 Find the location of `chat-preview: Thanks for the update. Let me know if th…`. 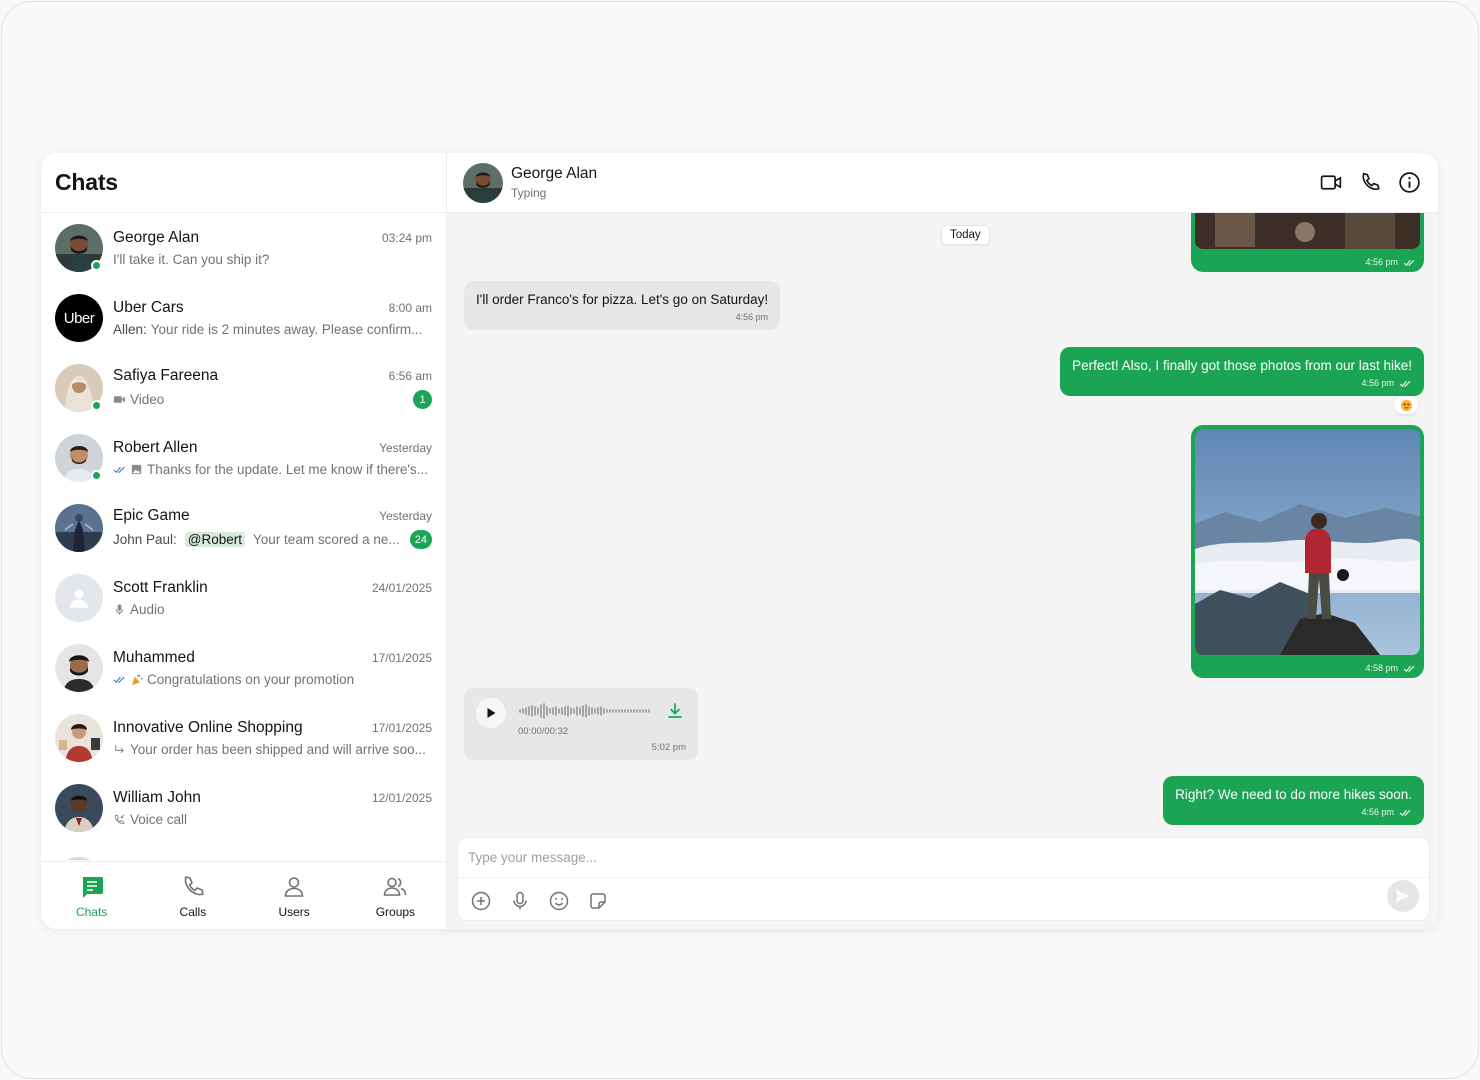

chat-preview: Thanks for the update. Let me know if th… is located at coordinates (272, 469).